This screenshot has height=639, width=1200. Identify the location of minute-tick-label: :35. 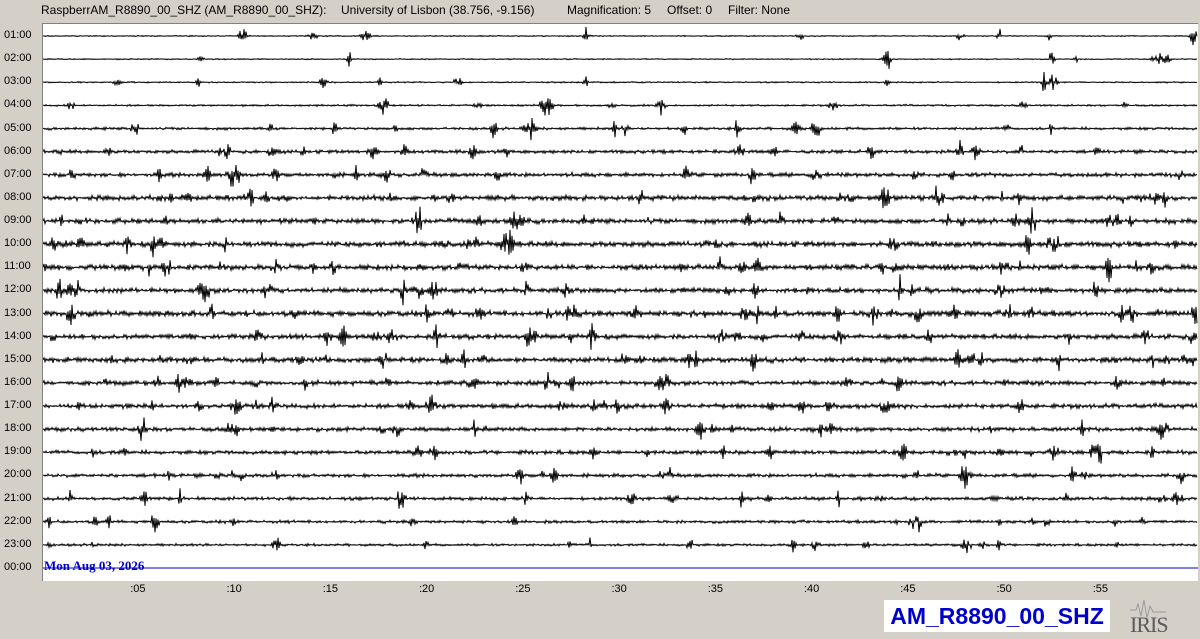
(715, 589).